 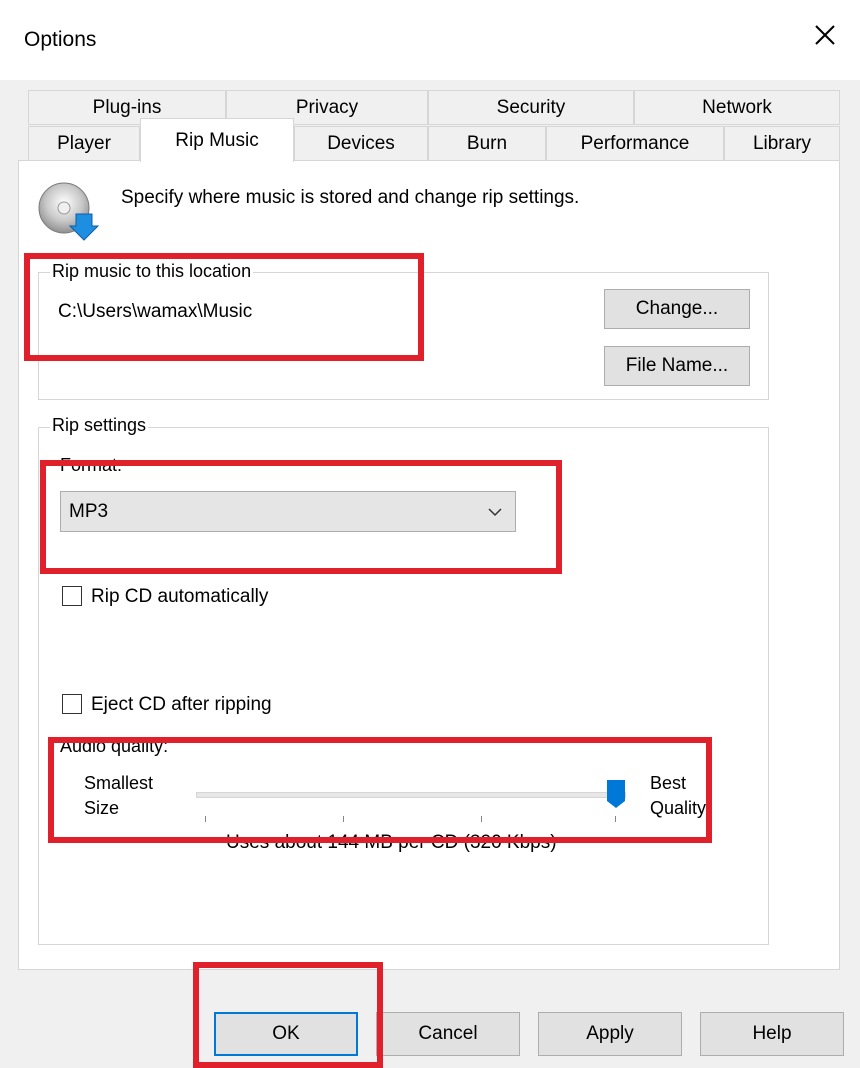 I want to click on format-select: MP3, so click(x=288, y=511).